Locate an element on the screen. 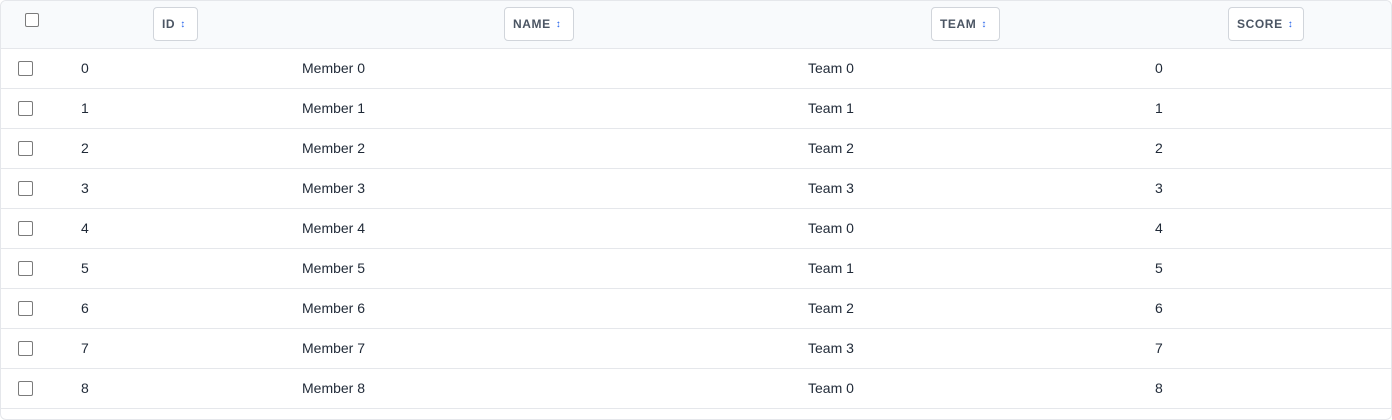  sort-button-team: TEAM ↕ is located at coordinates (965, 24).